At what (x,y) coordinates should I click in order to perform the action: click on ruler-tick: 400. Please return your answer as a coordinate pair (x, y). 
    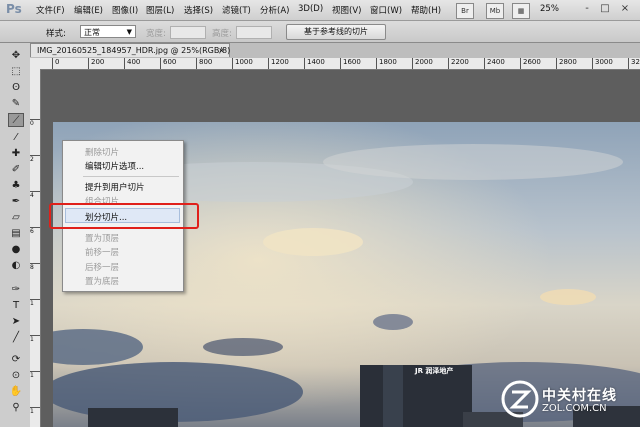
    Looking at the image, I should click on (132, 63).